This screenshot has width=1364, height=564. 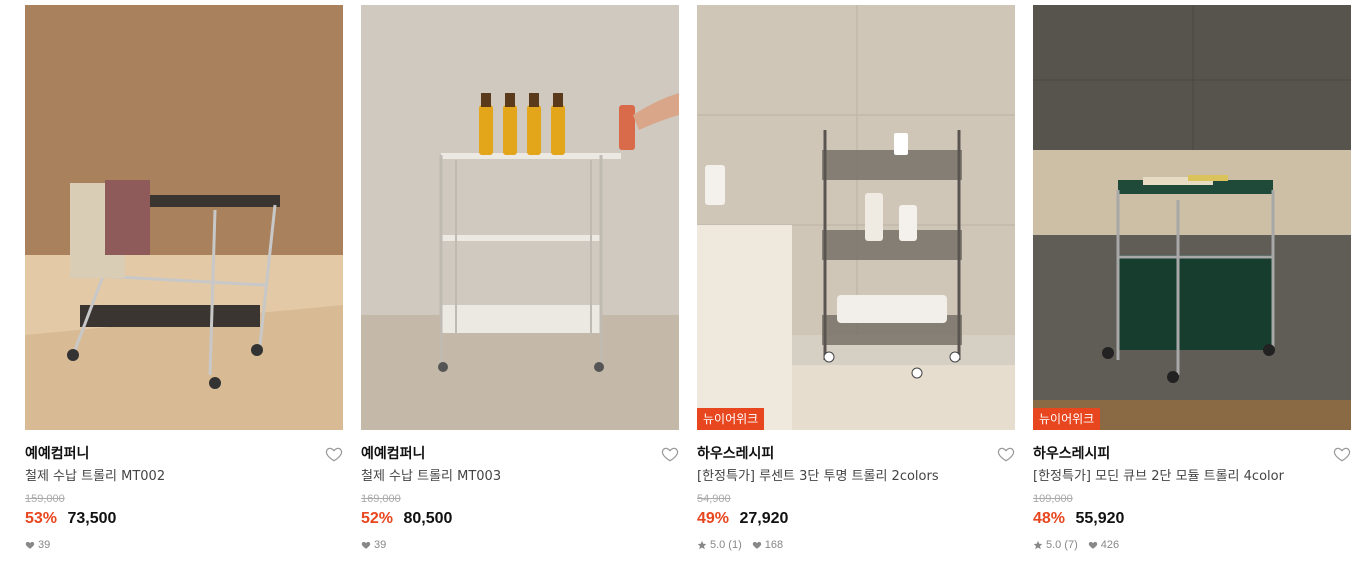 I want to click on likes-count: 426, so click(x=1110, y=545).